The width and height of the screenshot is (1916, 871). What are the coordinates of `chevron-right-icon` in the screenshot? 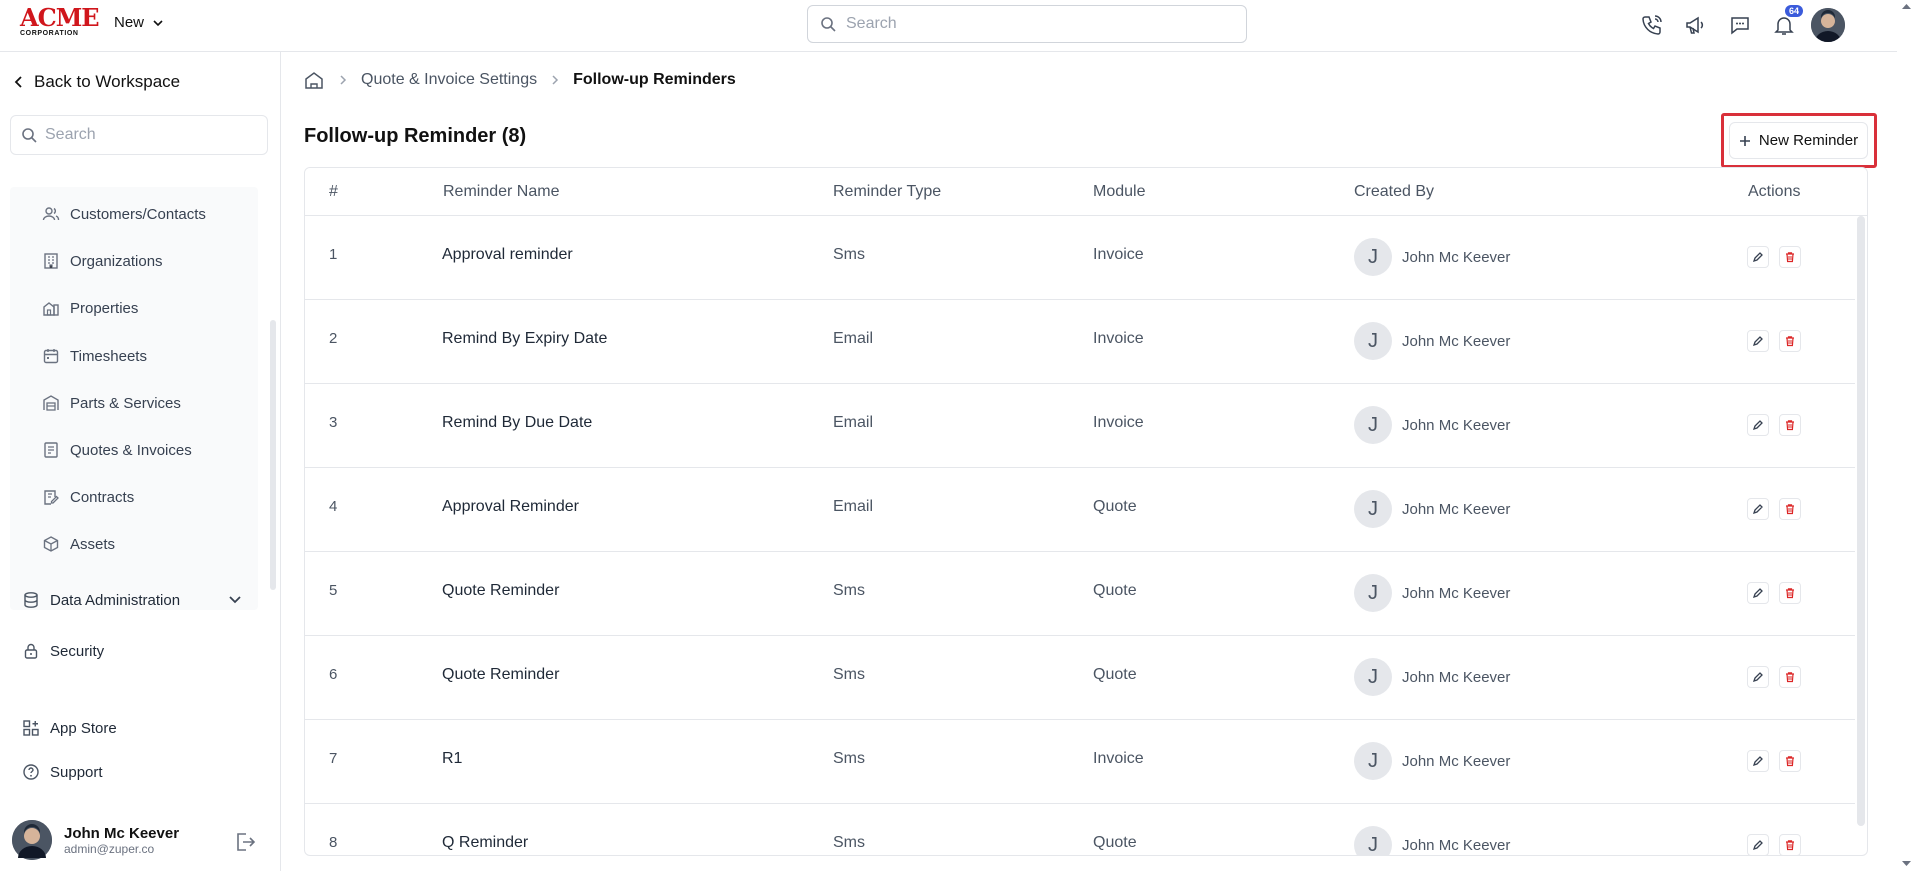 It's located at (555, 80).